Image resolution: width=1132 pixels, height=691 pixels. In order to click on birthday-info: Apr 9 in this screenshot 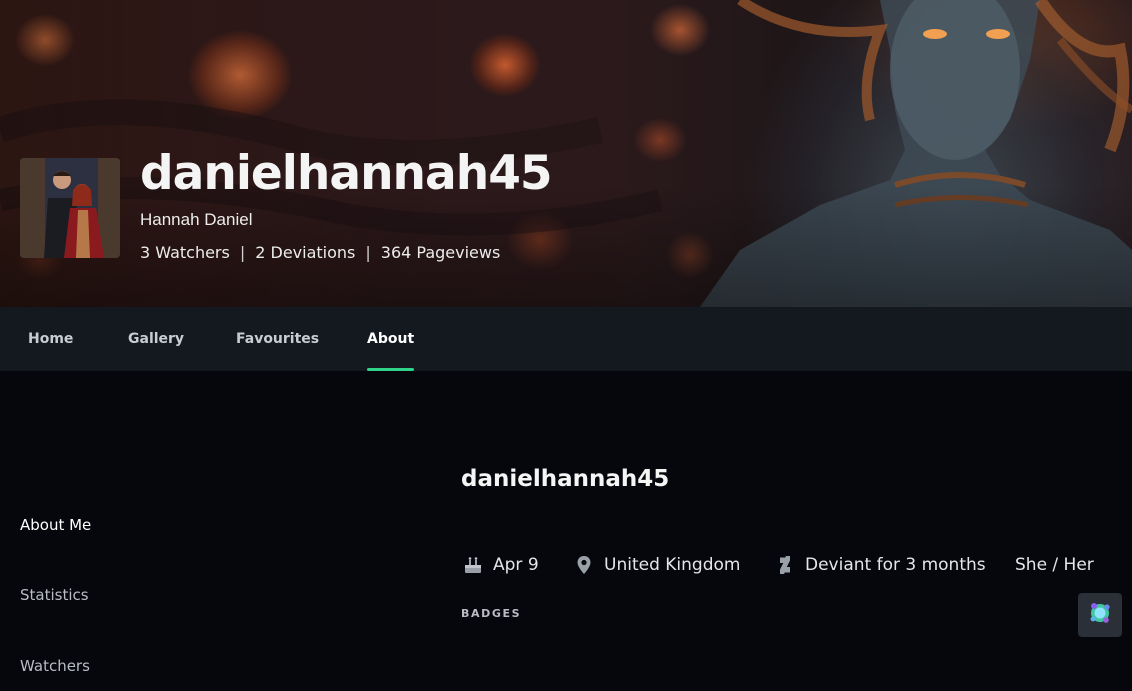, I will do `click(501, 565)`.